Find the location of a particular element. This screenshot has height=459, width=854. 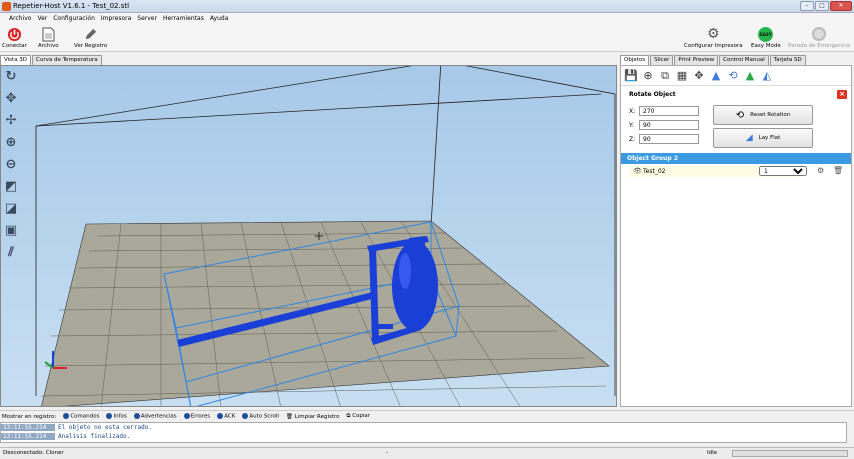

menu-ayuda: Ayuda is located at coordinates (219, 18).